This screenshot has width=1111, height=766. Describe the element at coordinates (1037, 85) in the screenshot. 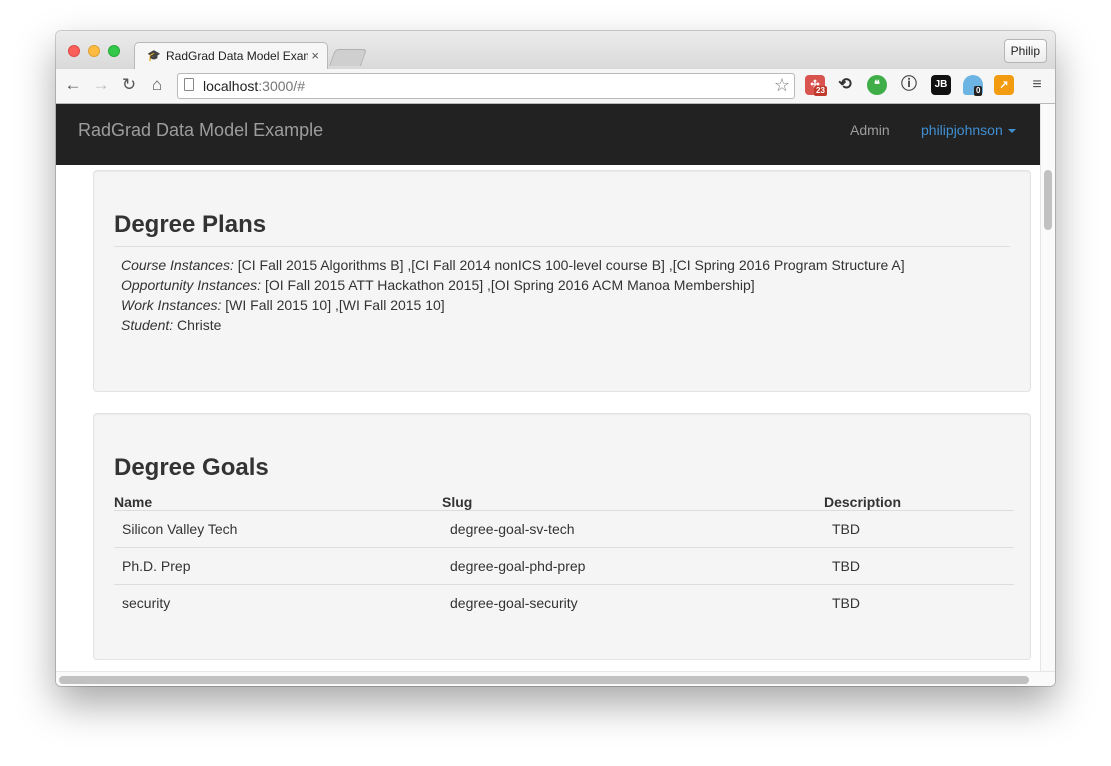

I see `menu-icon: ≡` at that location.